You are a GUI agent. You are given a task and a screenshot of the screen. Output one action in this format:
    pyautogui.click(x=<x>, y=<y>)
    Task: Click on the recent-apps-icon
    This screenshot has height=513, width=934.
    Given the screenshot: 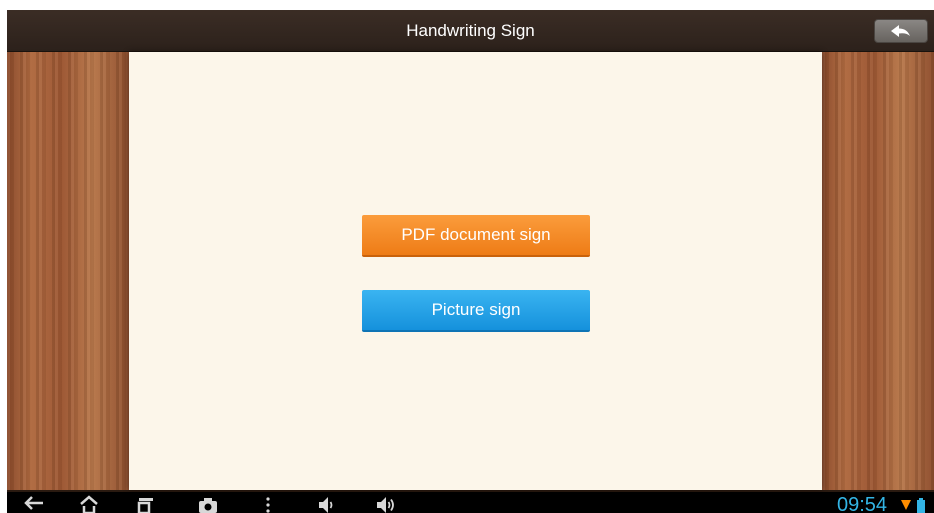 What is the action you would take?
    pyautogui.click(x=146, y=504)
    